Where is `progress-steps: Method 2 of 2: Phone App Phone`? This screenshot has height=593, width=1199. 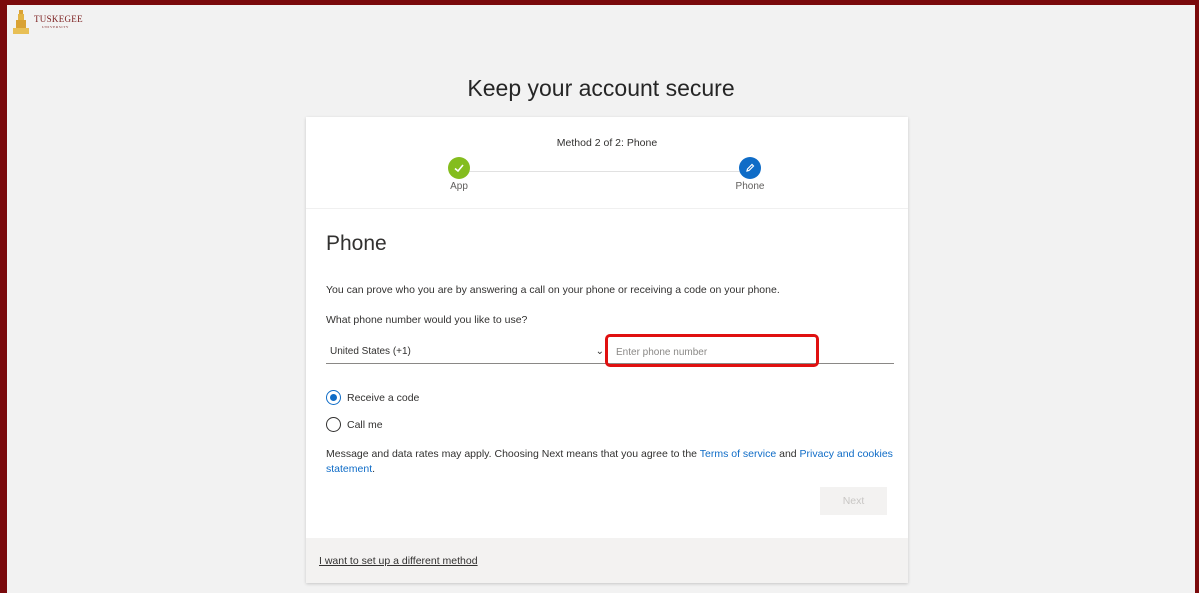 progress-steps: Method 2 of 2: Phone App Phone is located at coordinates (607, 162).